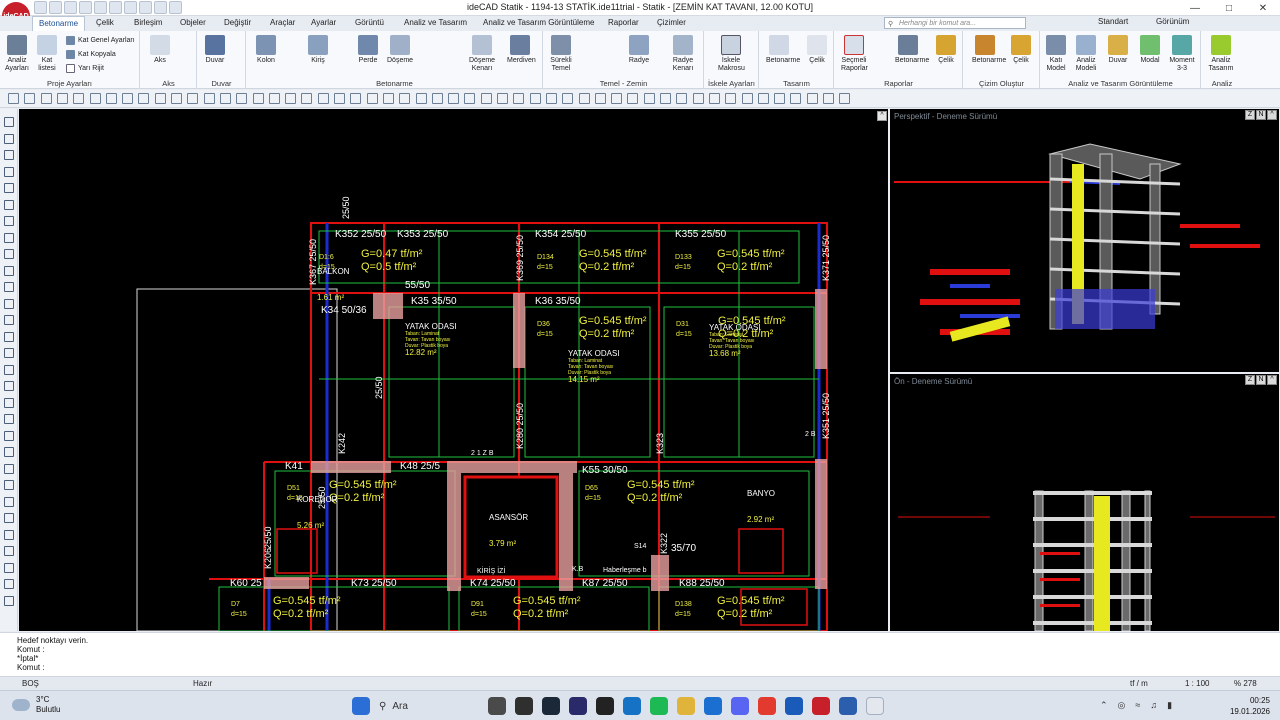 The height and width of the screenshot is (720, 1280). I want to click on doseme-kenari-button: Döşeme Kenarı, so click(482, 54).